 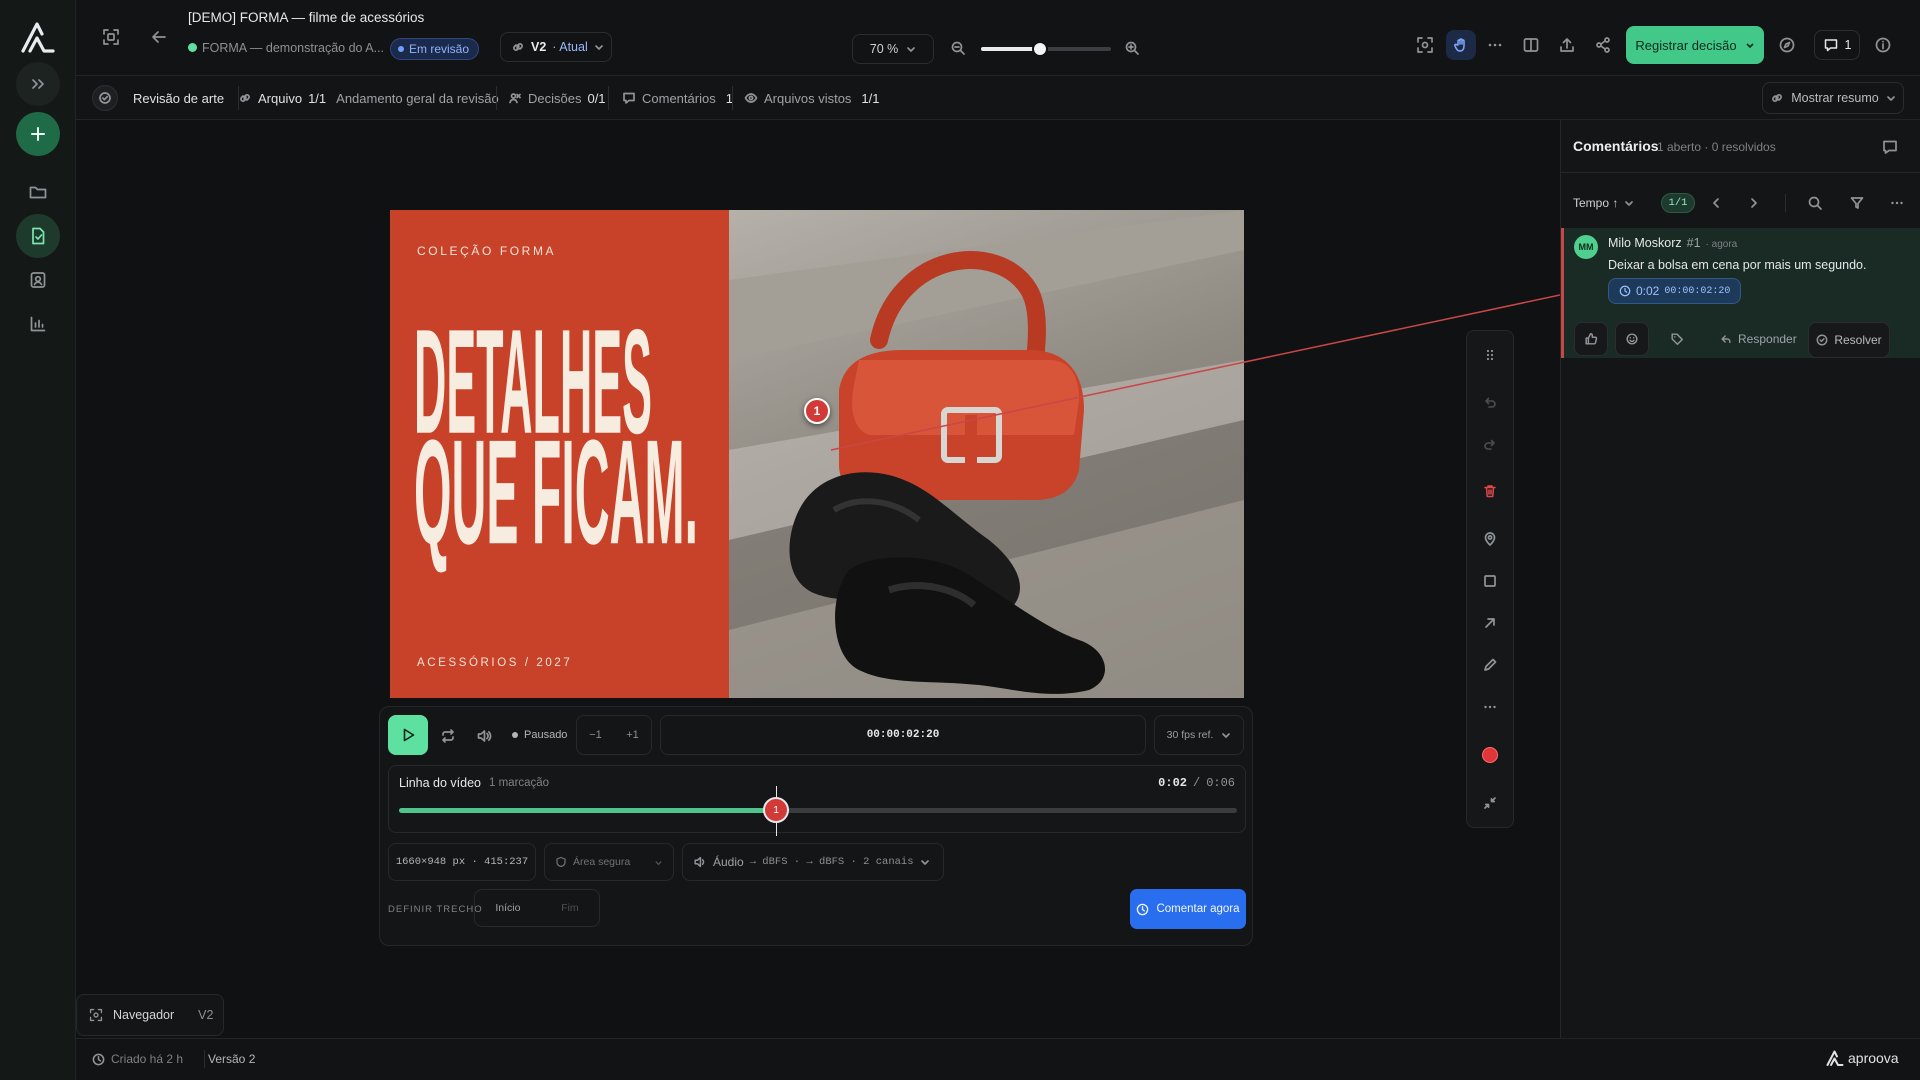 I want to click on next-comment-button, so click(x=1754, y=203).